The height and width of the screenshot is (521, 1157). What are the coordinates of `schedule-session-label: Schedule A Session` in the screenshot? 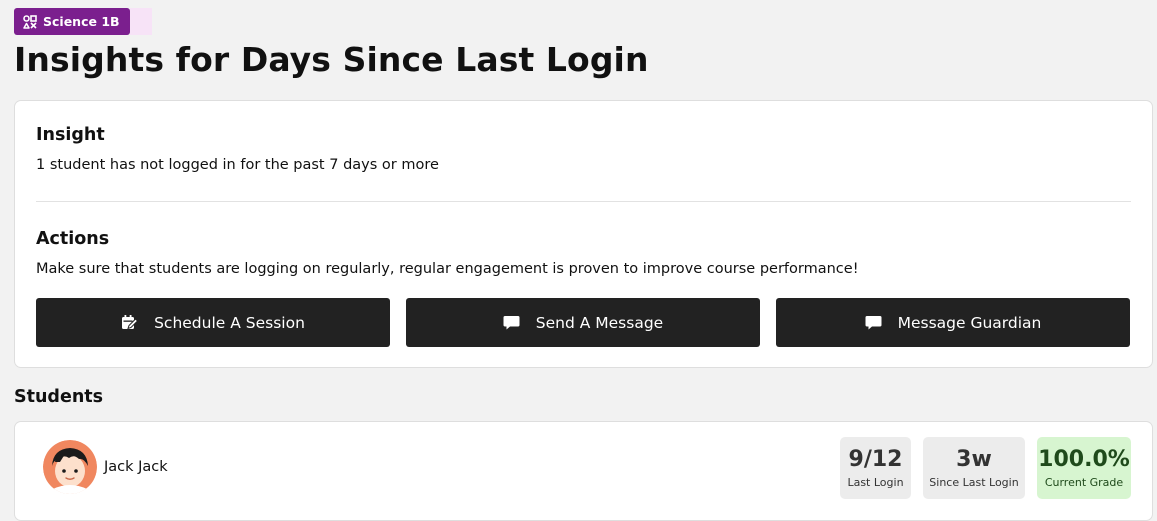 It's located at (229, 322).